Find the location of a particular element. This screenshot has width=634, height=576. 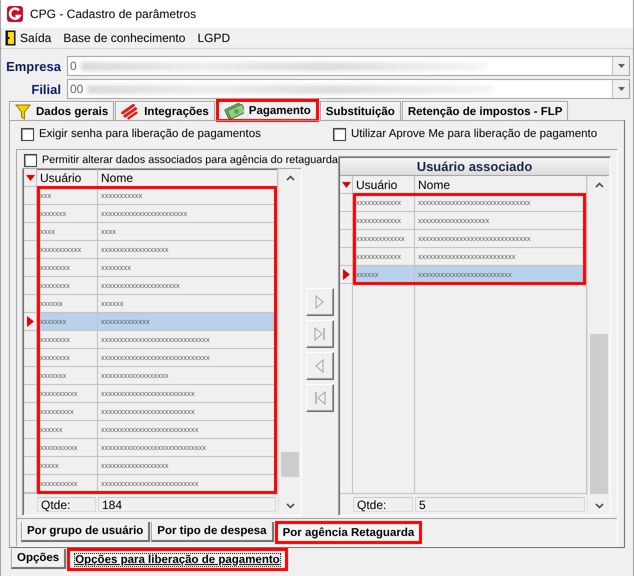

tab: Integrações is located at coordinates (165, 111).